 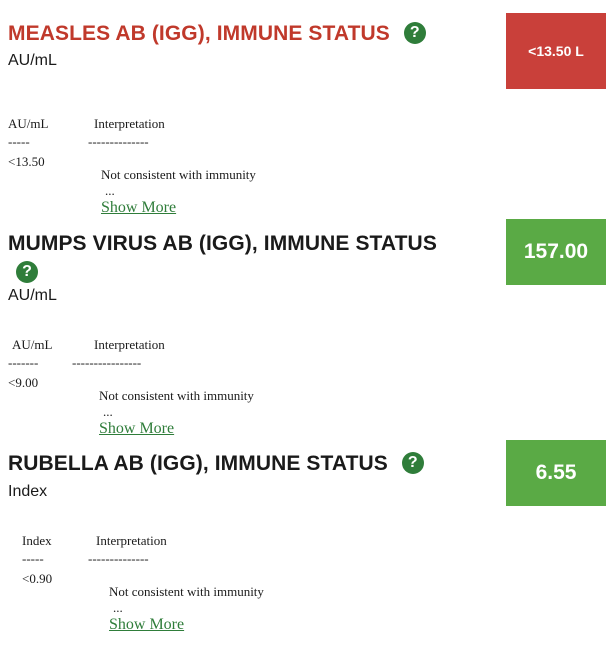 I want to click on question-circle-icon: ?, so click(x=412, y=463).